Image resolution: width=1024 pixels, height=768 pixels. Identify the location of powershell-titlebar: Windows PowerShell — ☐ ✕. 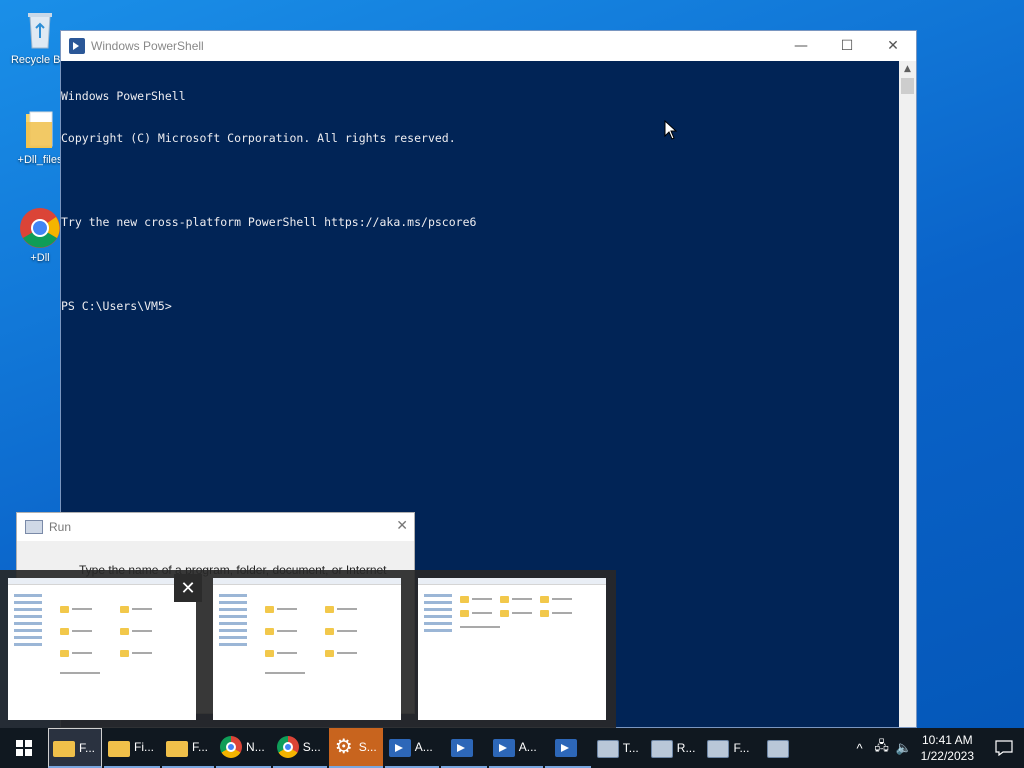
(488, 46).